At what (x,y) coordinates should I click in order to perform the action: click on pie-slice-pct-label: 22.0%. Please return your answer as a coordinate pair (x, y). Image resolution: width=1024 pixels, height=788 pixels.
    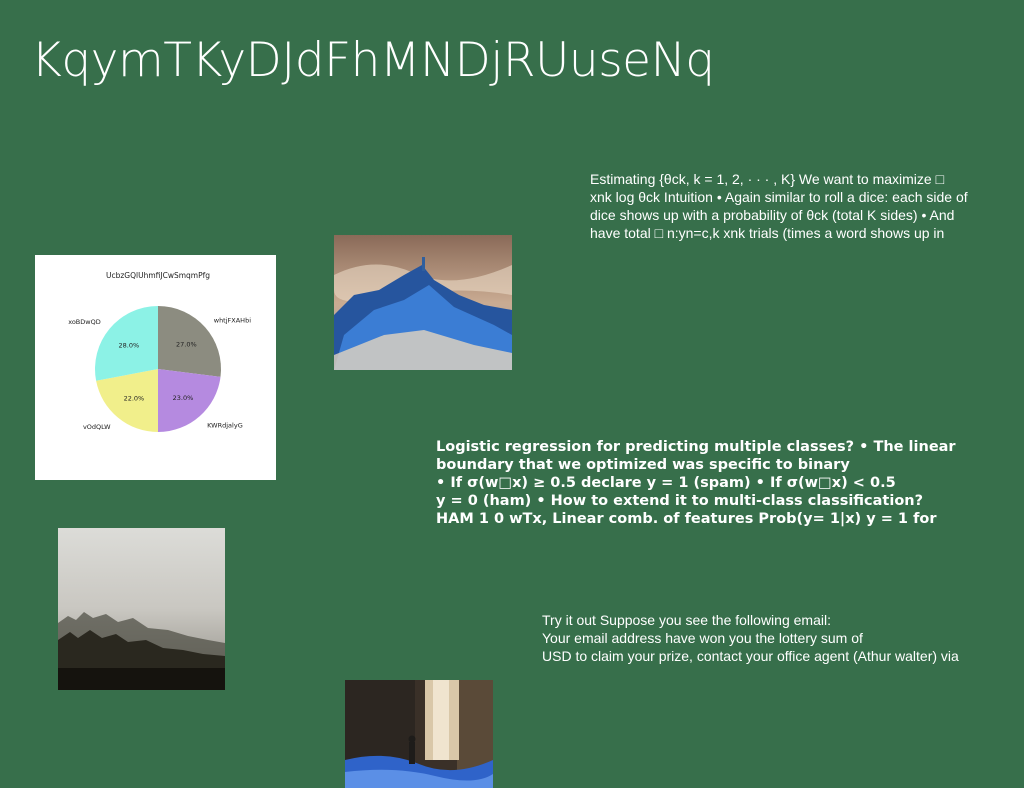
    Looking at the image, I should click on (134, 399).